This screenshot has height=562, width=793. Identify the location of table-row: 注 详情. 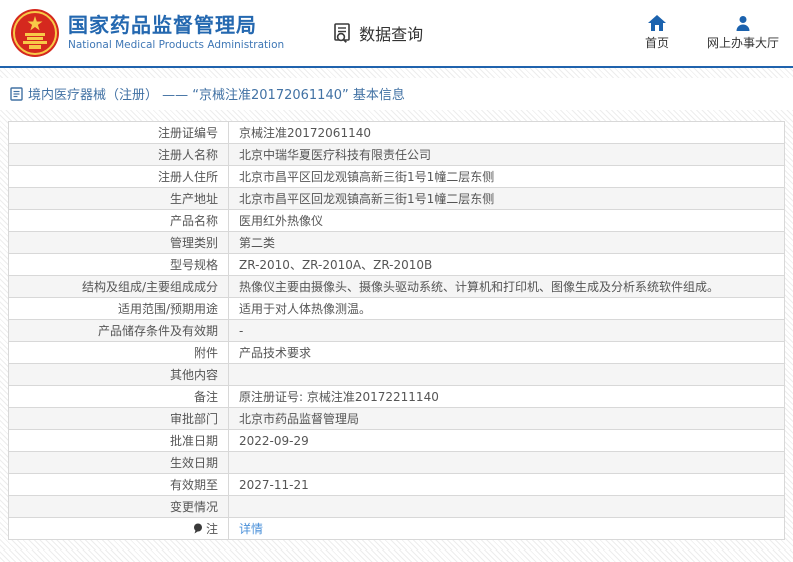
(396, 528).